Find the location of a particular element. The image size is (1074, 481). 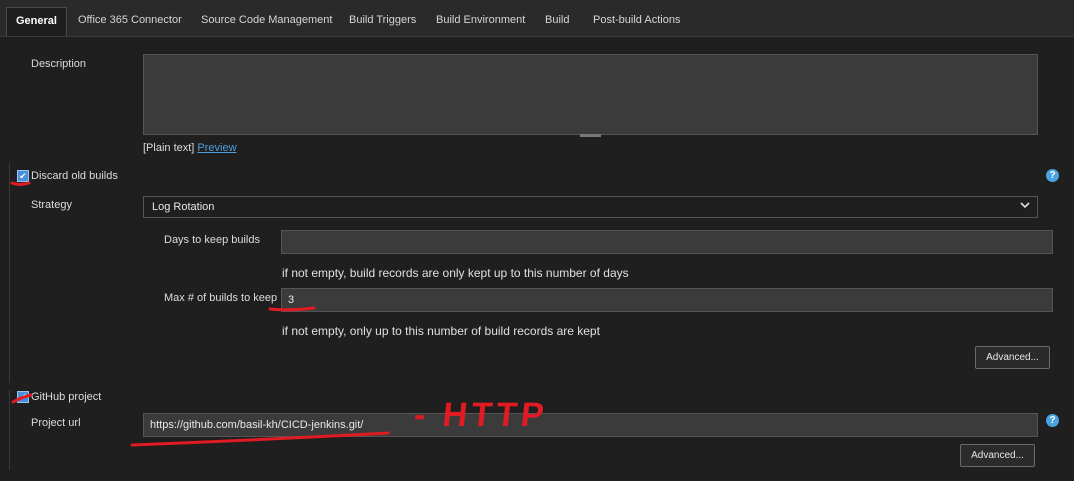

tab-office-365-connector: Office 365 Connector is located at coordinates (130, 21).